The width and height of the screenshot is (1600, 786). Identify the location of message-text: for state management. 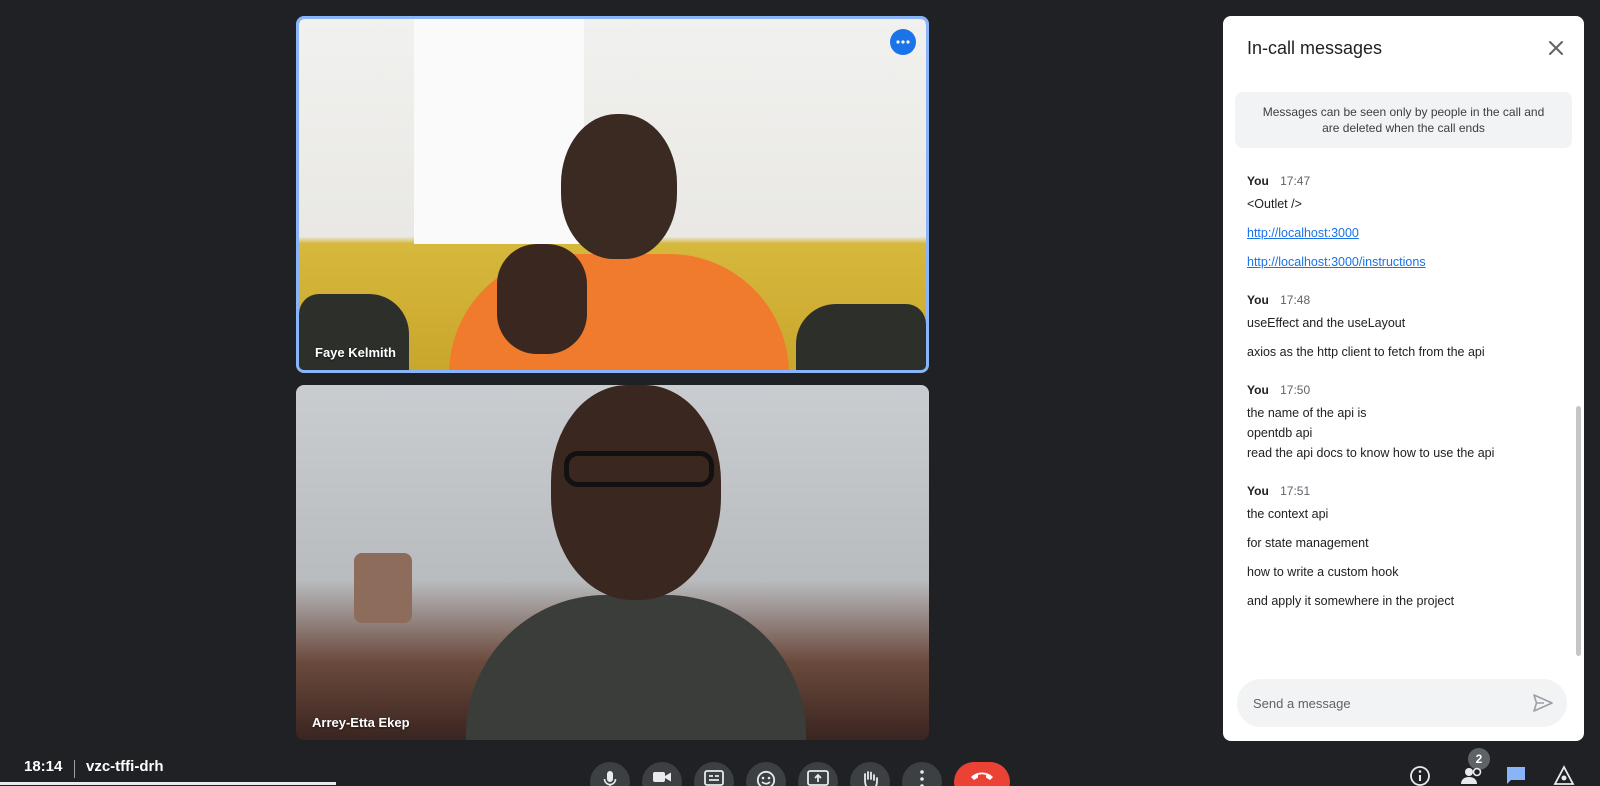
(1308, 543).